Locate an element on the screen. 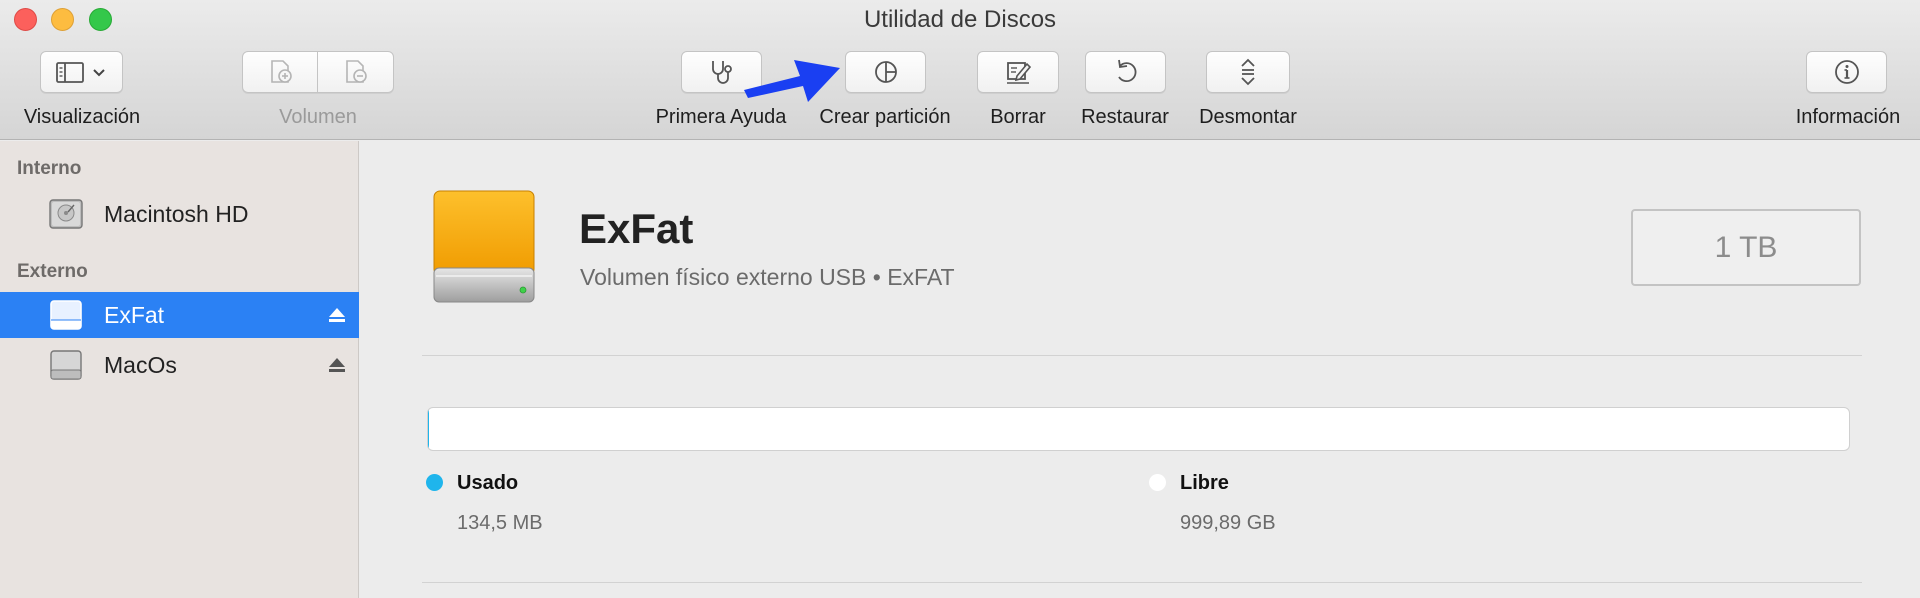 The image size is (1920, 598). unmount-label: Desmontar is located at coordinates (1248, 117).